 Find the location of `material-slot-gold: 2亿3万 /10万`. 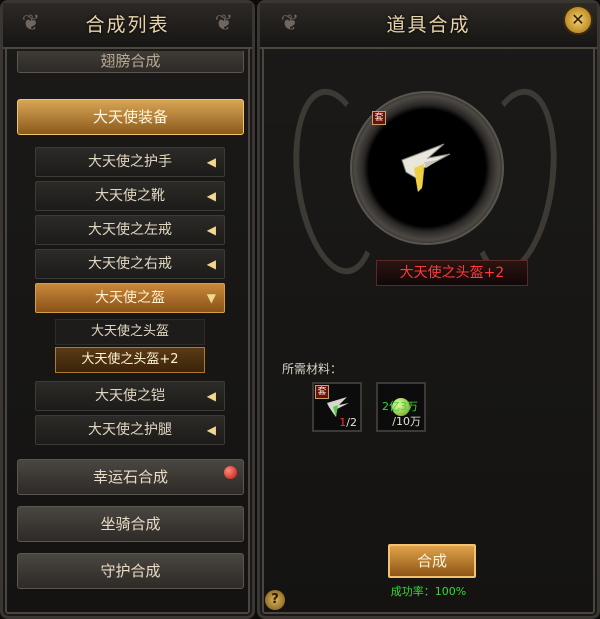

material-slot-gold: 2亿3万 /10万 is located at coordinates (401, 407).